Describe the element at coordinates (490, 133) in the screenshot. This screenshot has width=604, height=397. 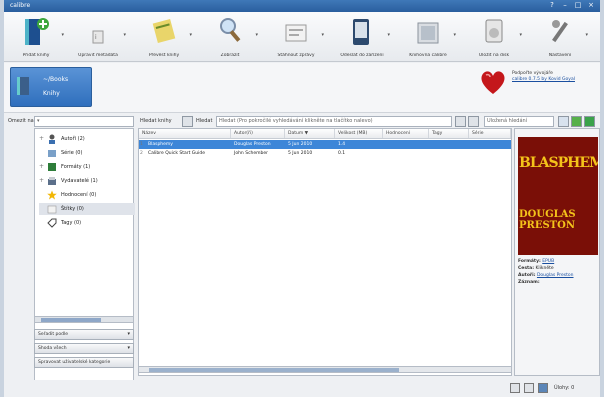
I see `column-series: Série` at that location.